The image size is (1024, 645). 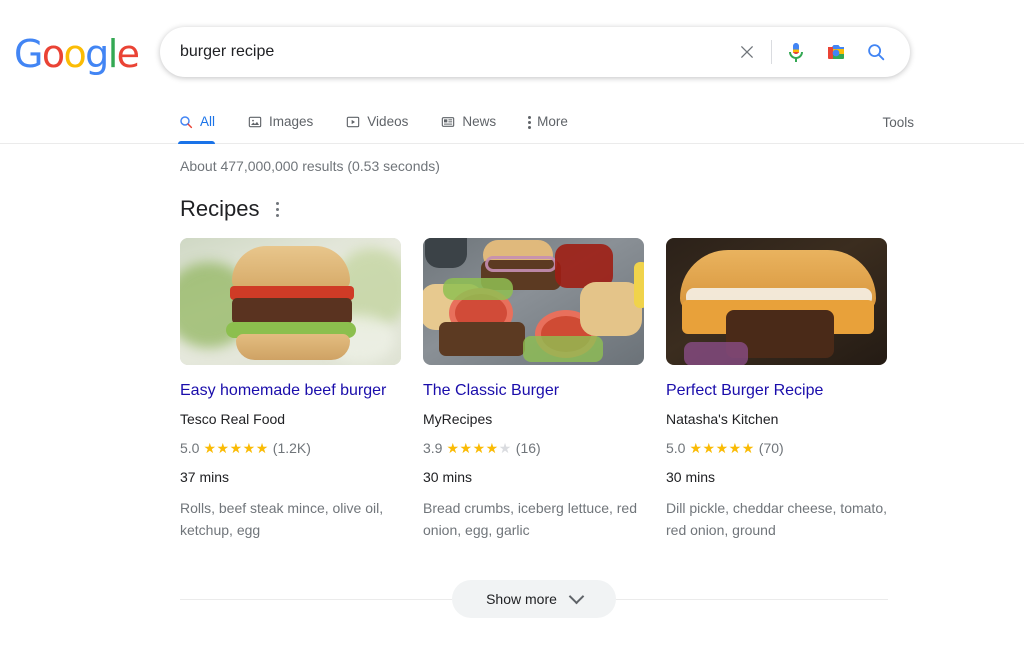 I want to click on recipe-title: The Classic Burger, so click(x=533, y=390).